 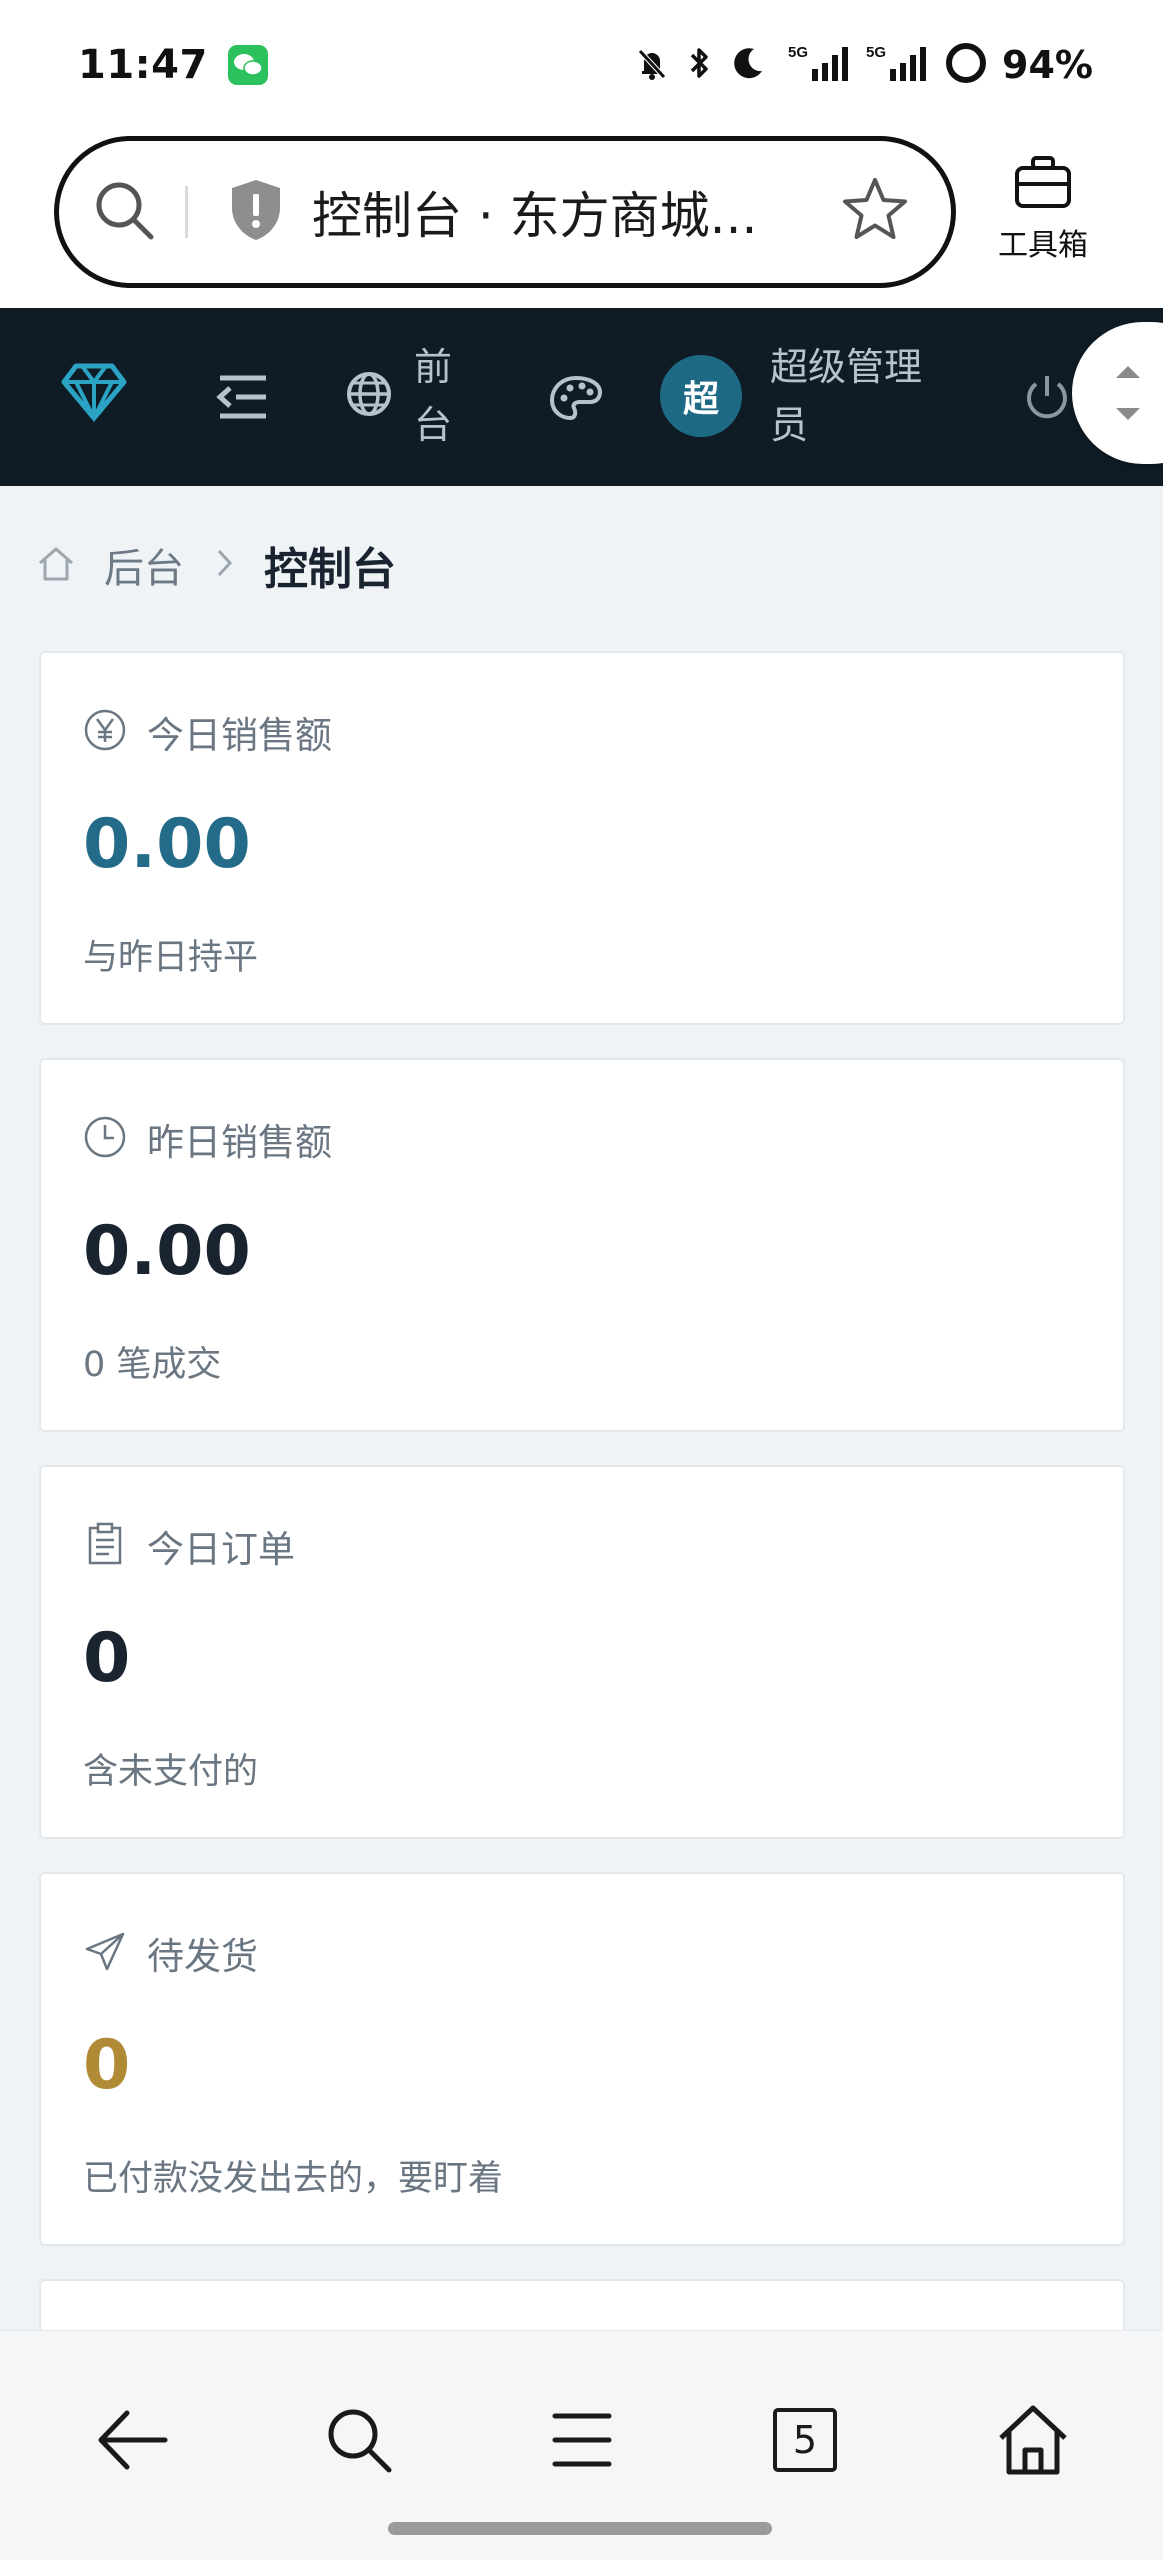 I want to click on browser-bar: 控制台 · 东方商城... 工具箱, so click(x=581, y=219).